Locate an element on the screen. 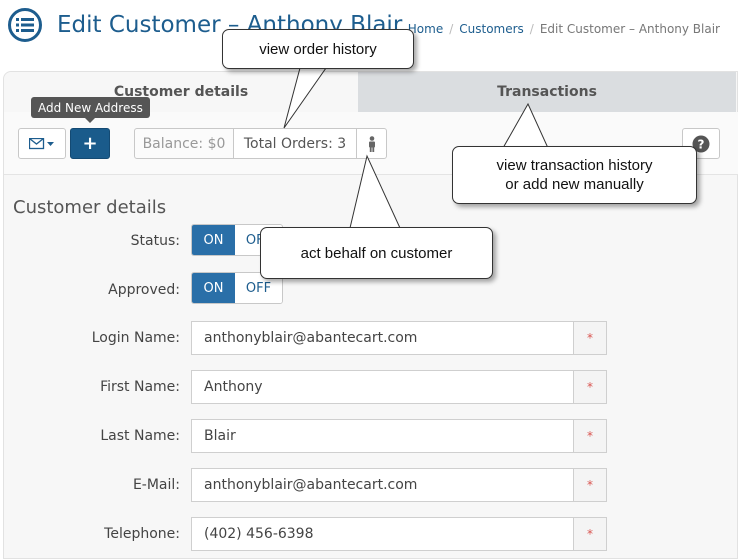 The width and height of the screenshot is (738, 559). order-history-pointer is located at coordinates (305, 98).